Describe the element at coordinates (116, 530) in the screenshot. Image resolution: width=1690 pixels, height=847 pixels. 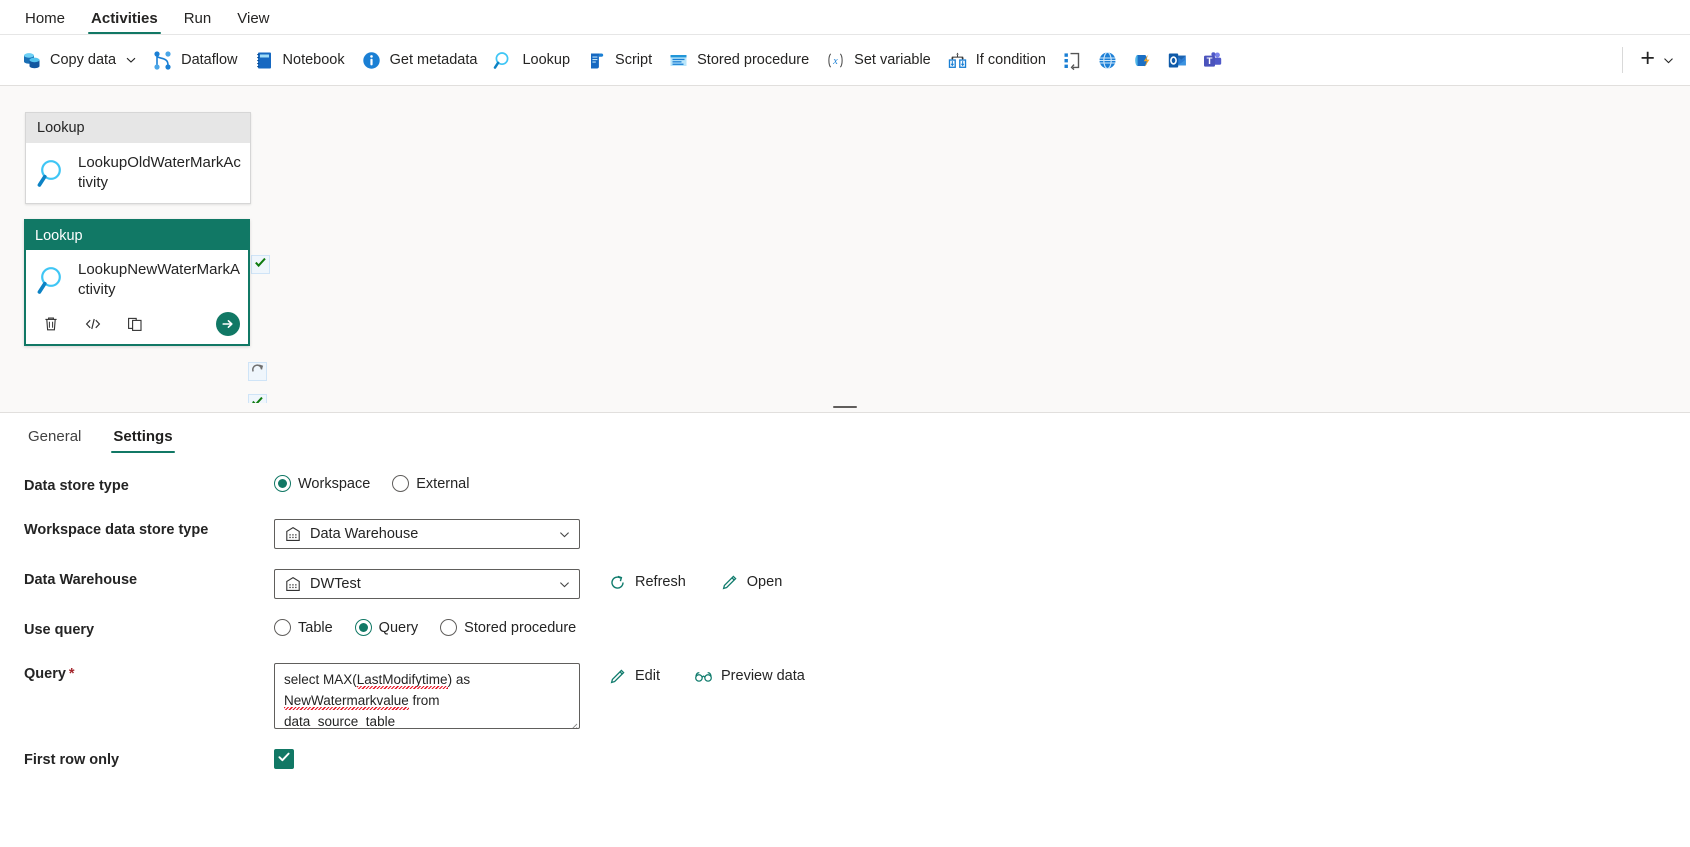
I see `workspace-data-store-type-label: Workspace data store type` at that location.